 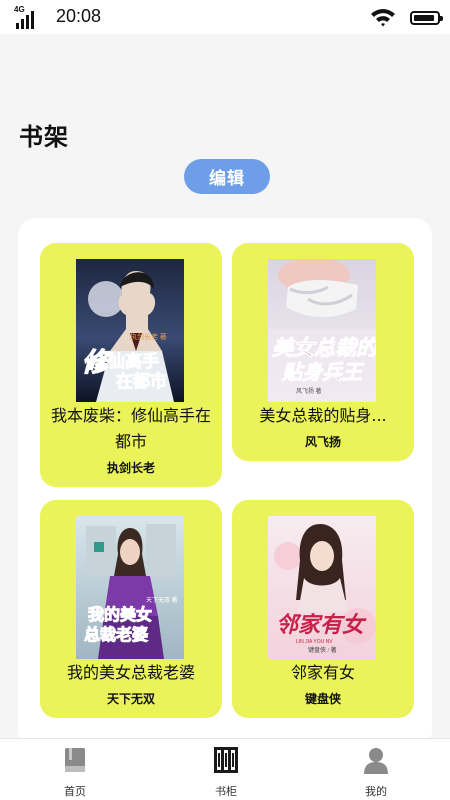 What do you see at coordinates (324, 347) in the screenshot?
I see `cover-title-text: 美女总裁的` at bounding box center [324, 347].